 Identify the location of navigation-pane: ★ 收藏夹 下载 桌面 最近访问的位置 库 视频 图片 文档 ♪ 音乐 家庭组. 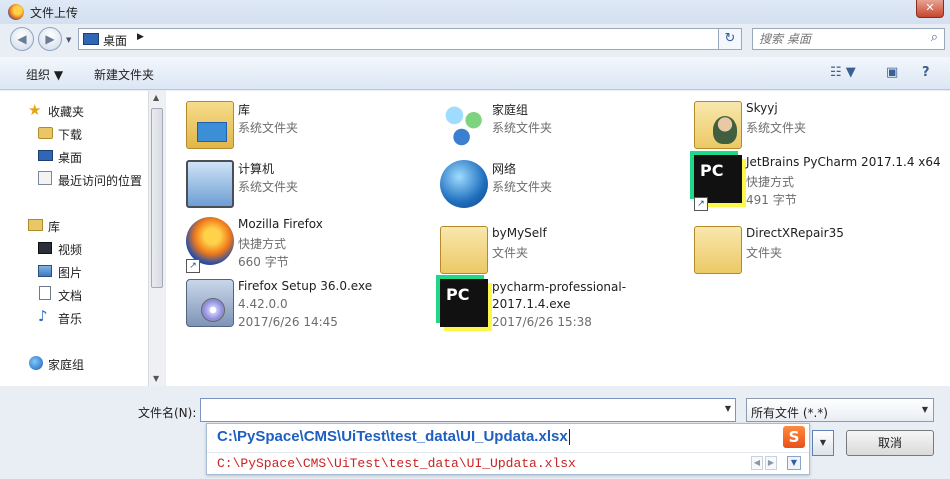
(74, 238).